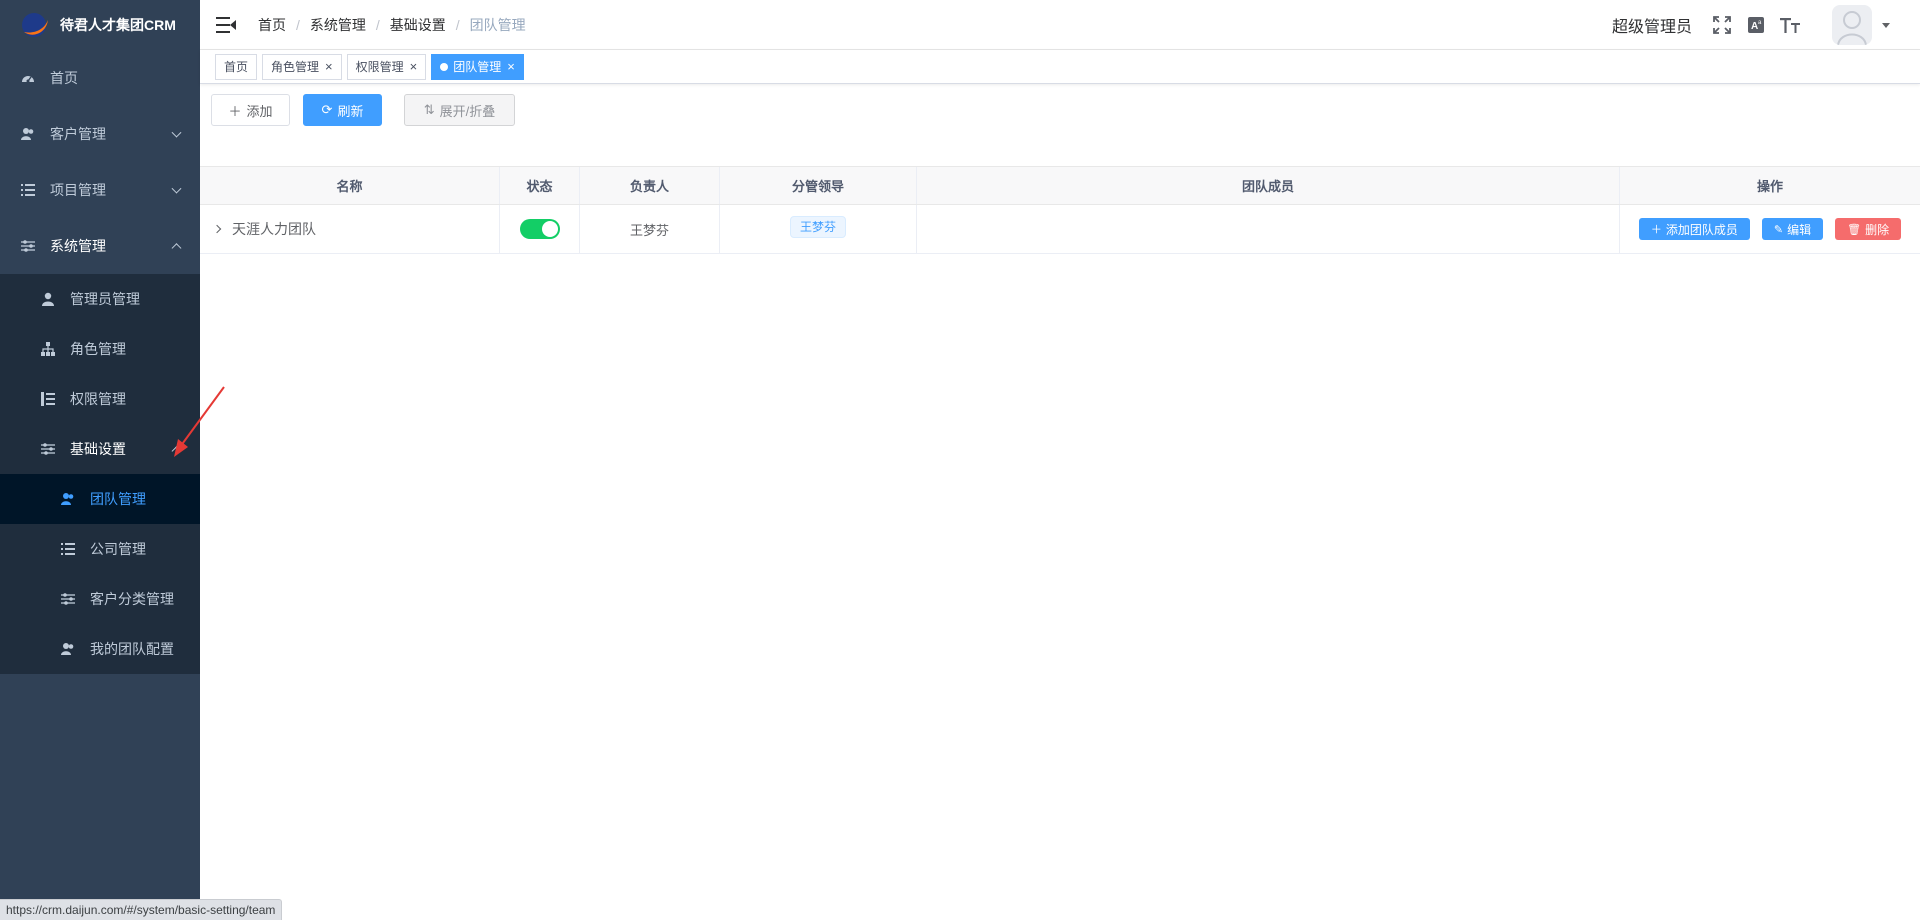 The height and width of the screenshot is (920, 1920). I want to click on add-member-label: 添加团队成员, so click(1701, 229).